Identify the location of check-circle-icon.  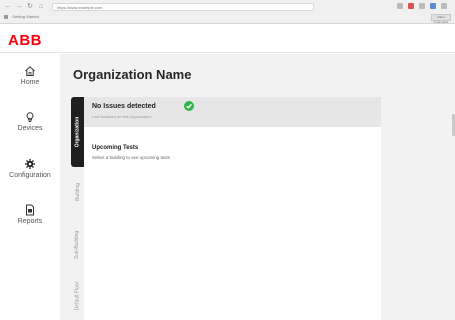
(189, 106).